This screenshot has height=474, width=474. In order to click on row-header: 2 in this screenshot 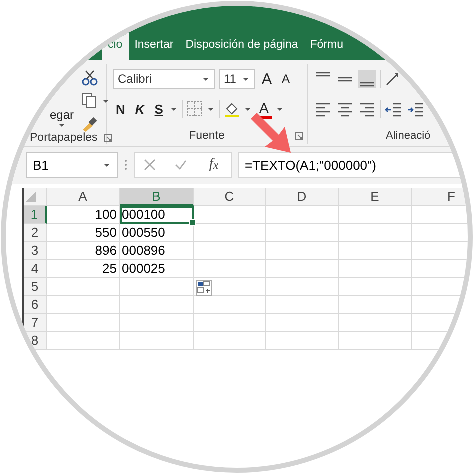, I will do `click(35, 233)`.